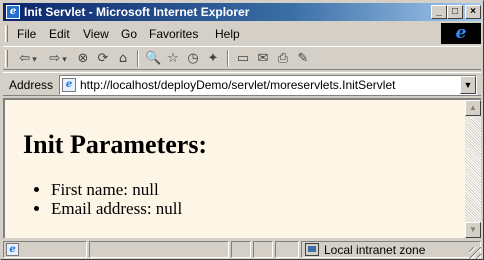 Image resolution: width=484 pixels, height=260 pixels. What do you see at coordinates (461, 33) in the screenshot?
I see `ie-logo-icon: e` at bounding box center [461, 33].